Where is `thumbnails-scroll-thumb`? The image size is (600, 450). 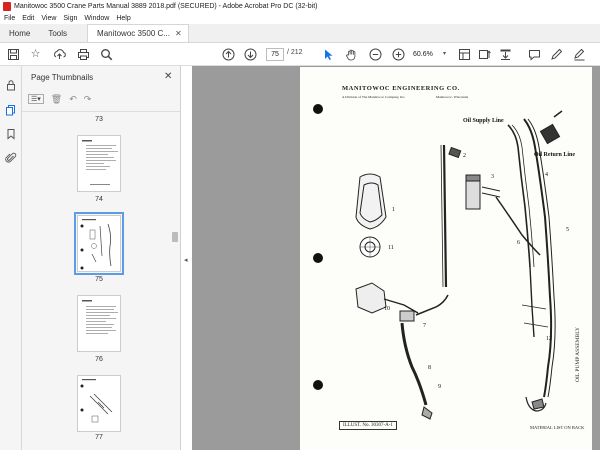 thumbnails-scroll-thumb is located at coordinates (175, 237).